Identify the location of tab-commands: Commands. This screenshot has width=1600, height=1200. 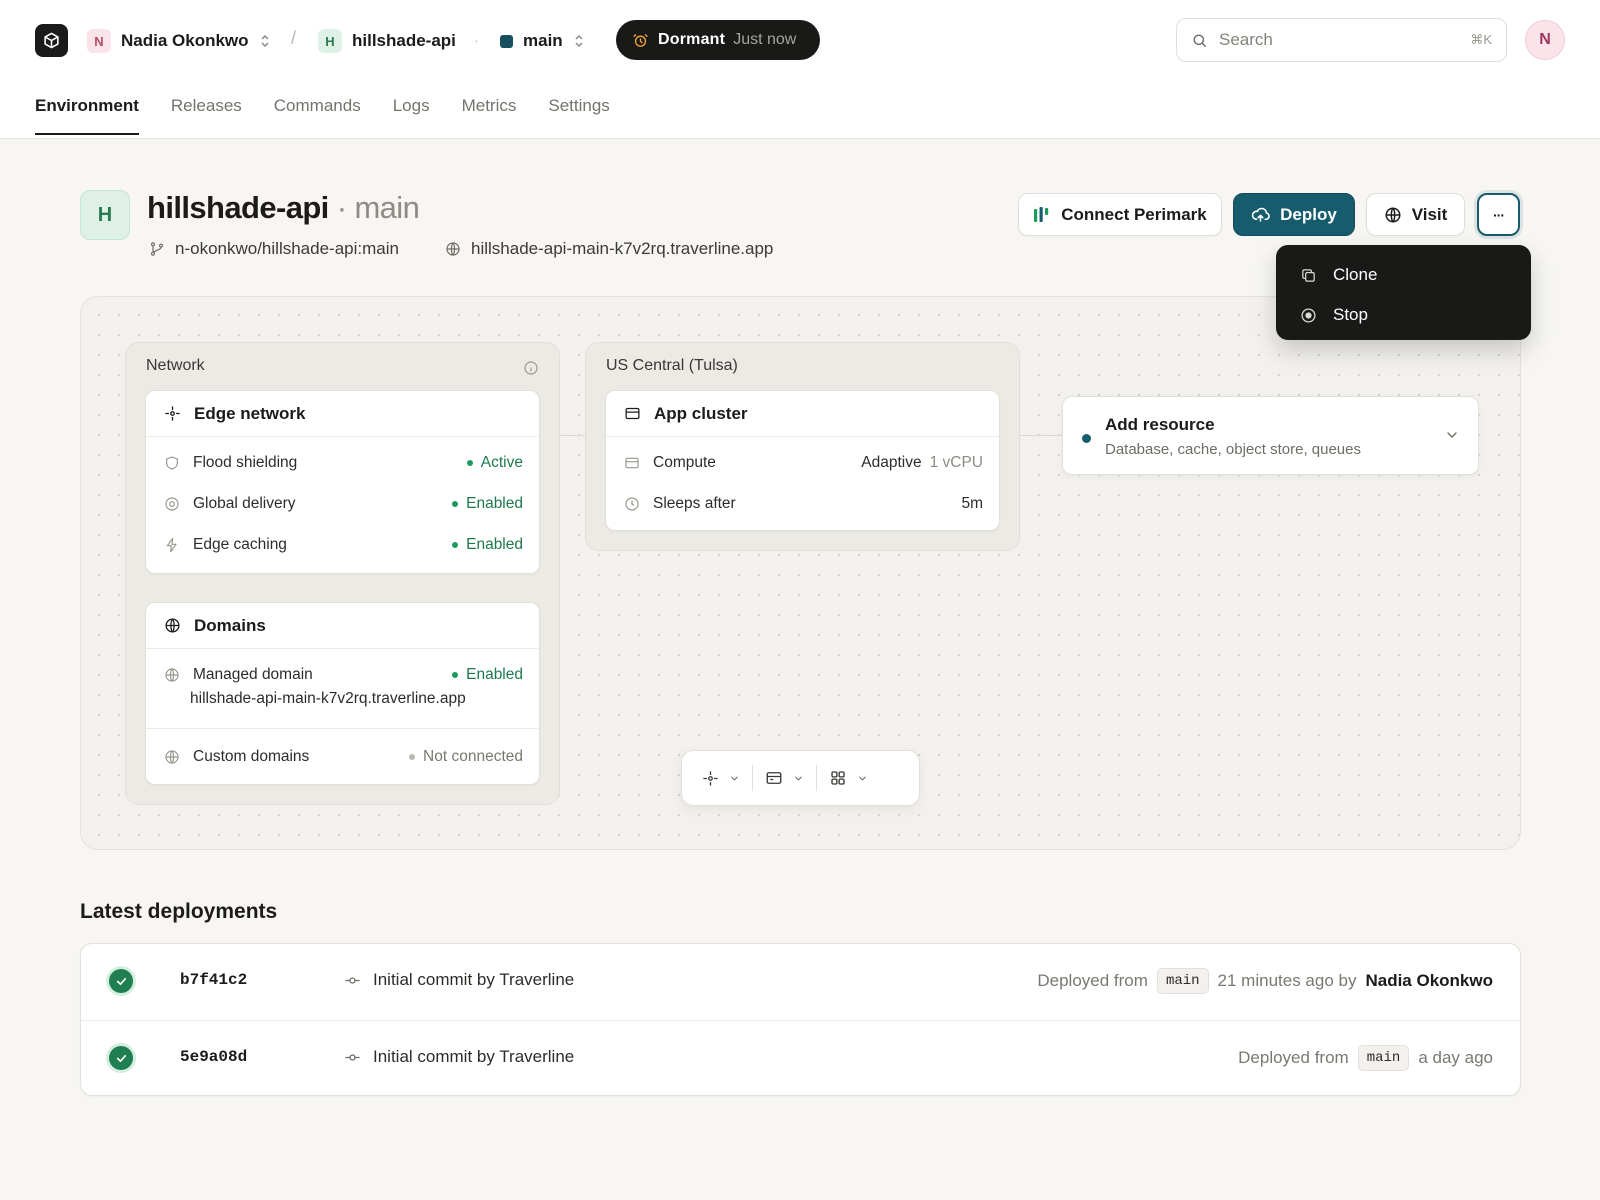
(317, 115).